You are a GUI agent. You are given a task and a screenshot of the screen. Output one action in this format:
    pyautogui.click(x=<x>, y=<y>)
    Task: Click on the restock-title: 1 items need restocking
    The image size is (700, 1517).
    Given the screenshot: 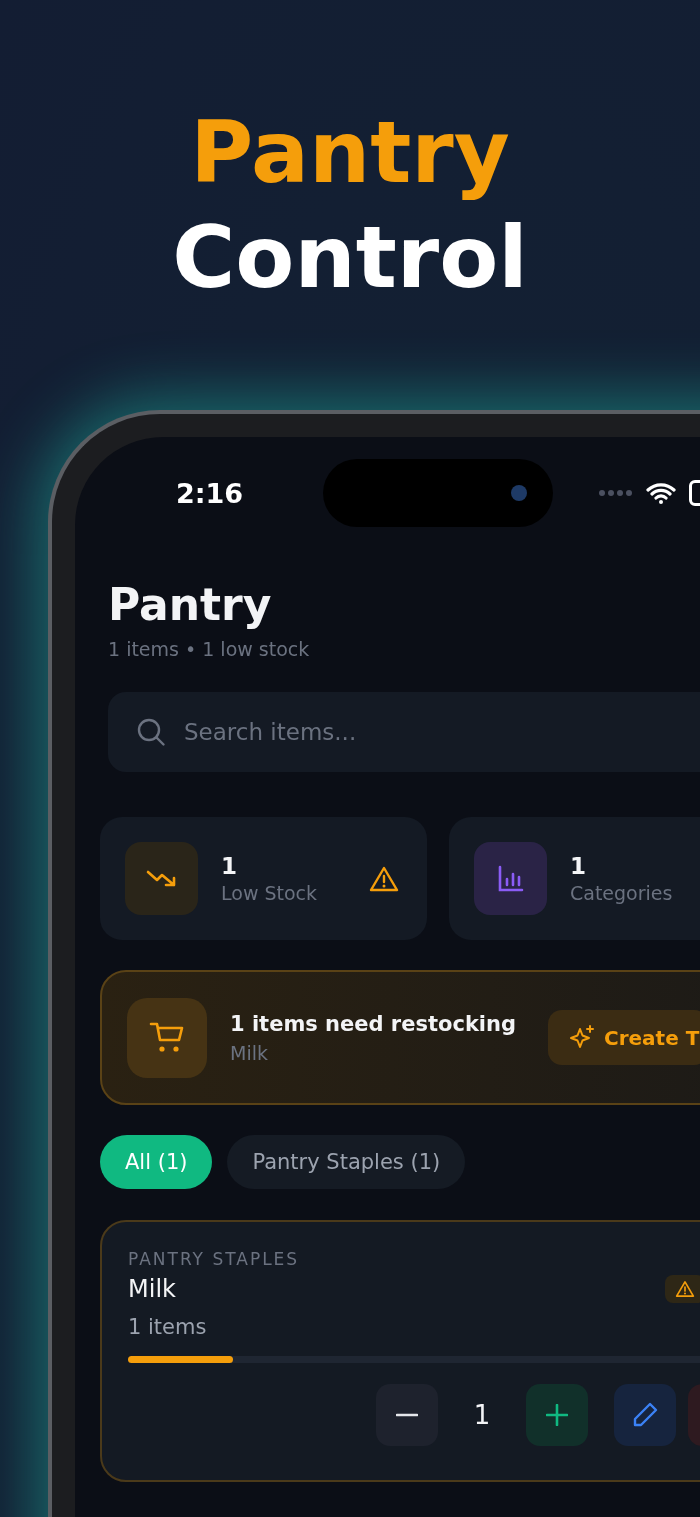 What is the action you would take?
    pyautogui.click(x=374, y=1024)
    